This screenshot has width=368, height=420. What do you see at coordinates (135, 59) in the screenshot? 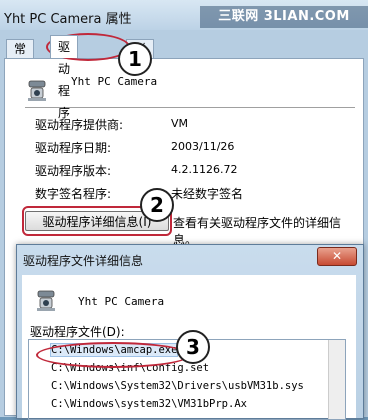
I see `annotation-marker-1: 1` at bounding box center [135, 59].